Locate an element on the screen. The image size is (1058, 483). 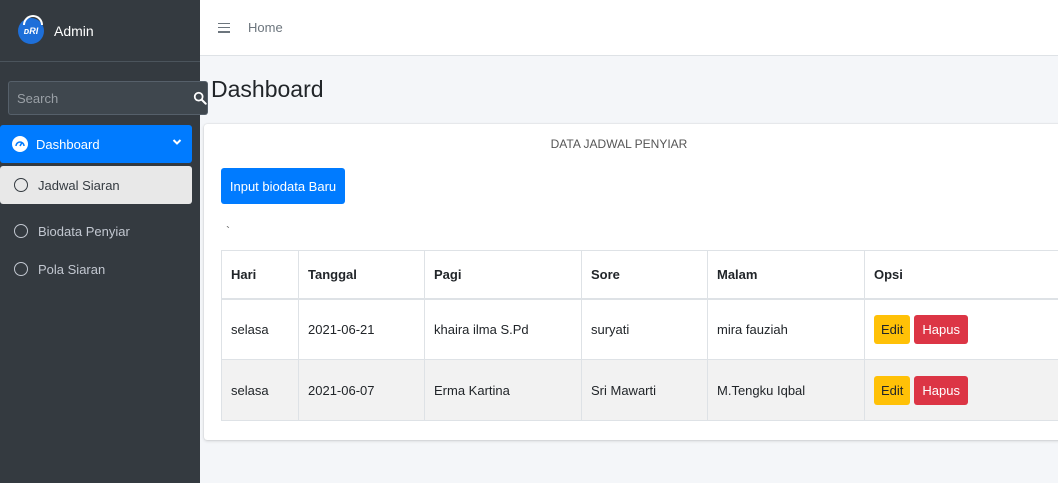
hamburger-menu-icon is located at coordinates (224, 27).